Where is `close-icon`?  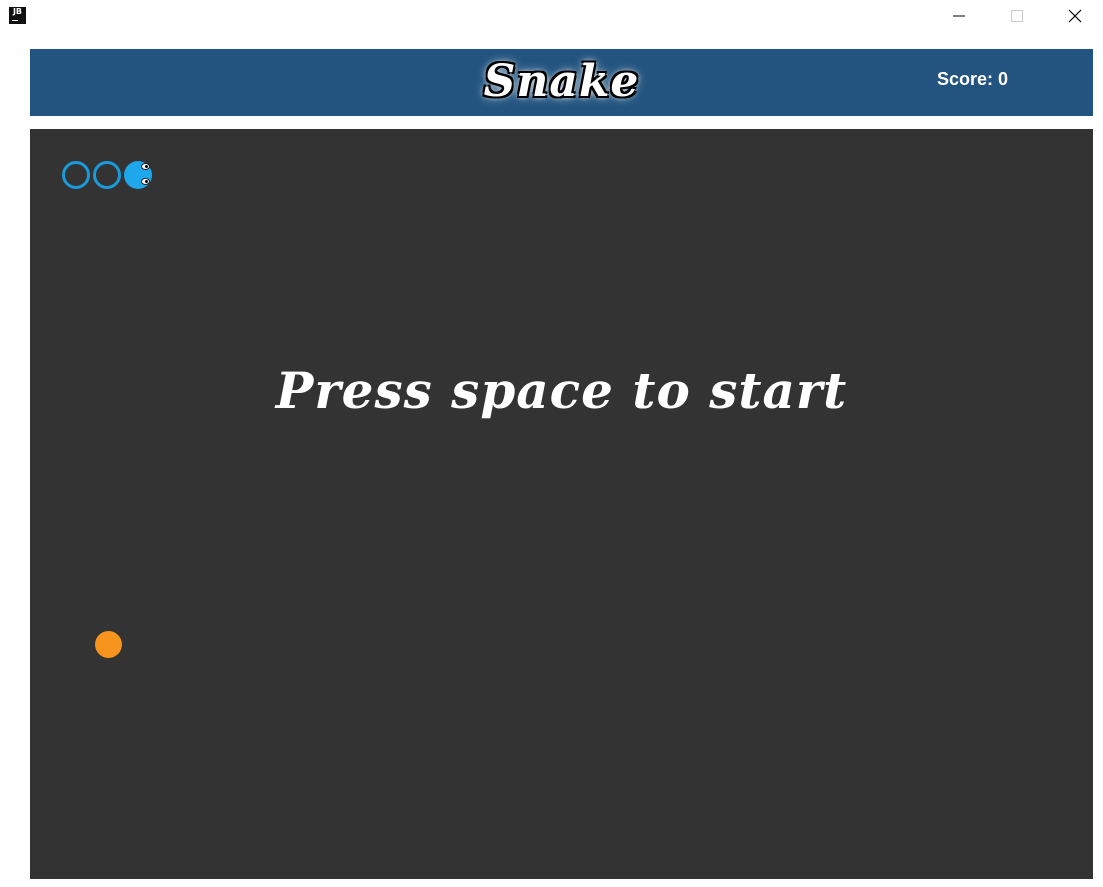
close-icon is located at coordinates (1075, 16).